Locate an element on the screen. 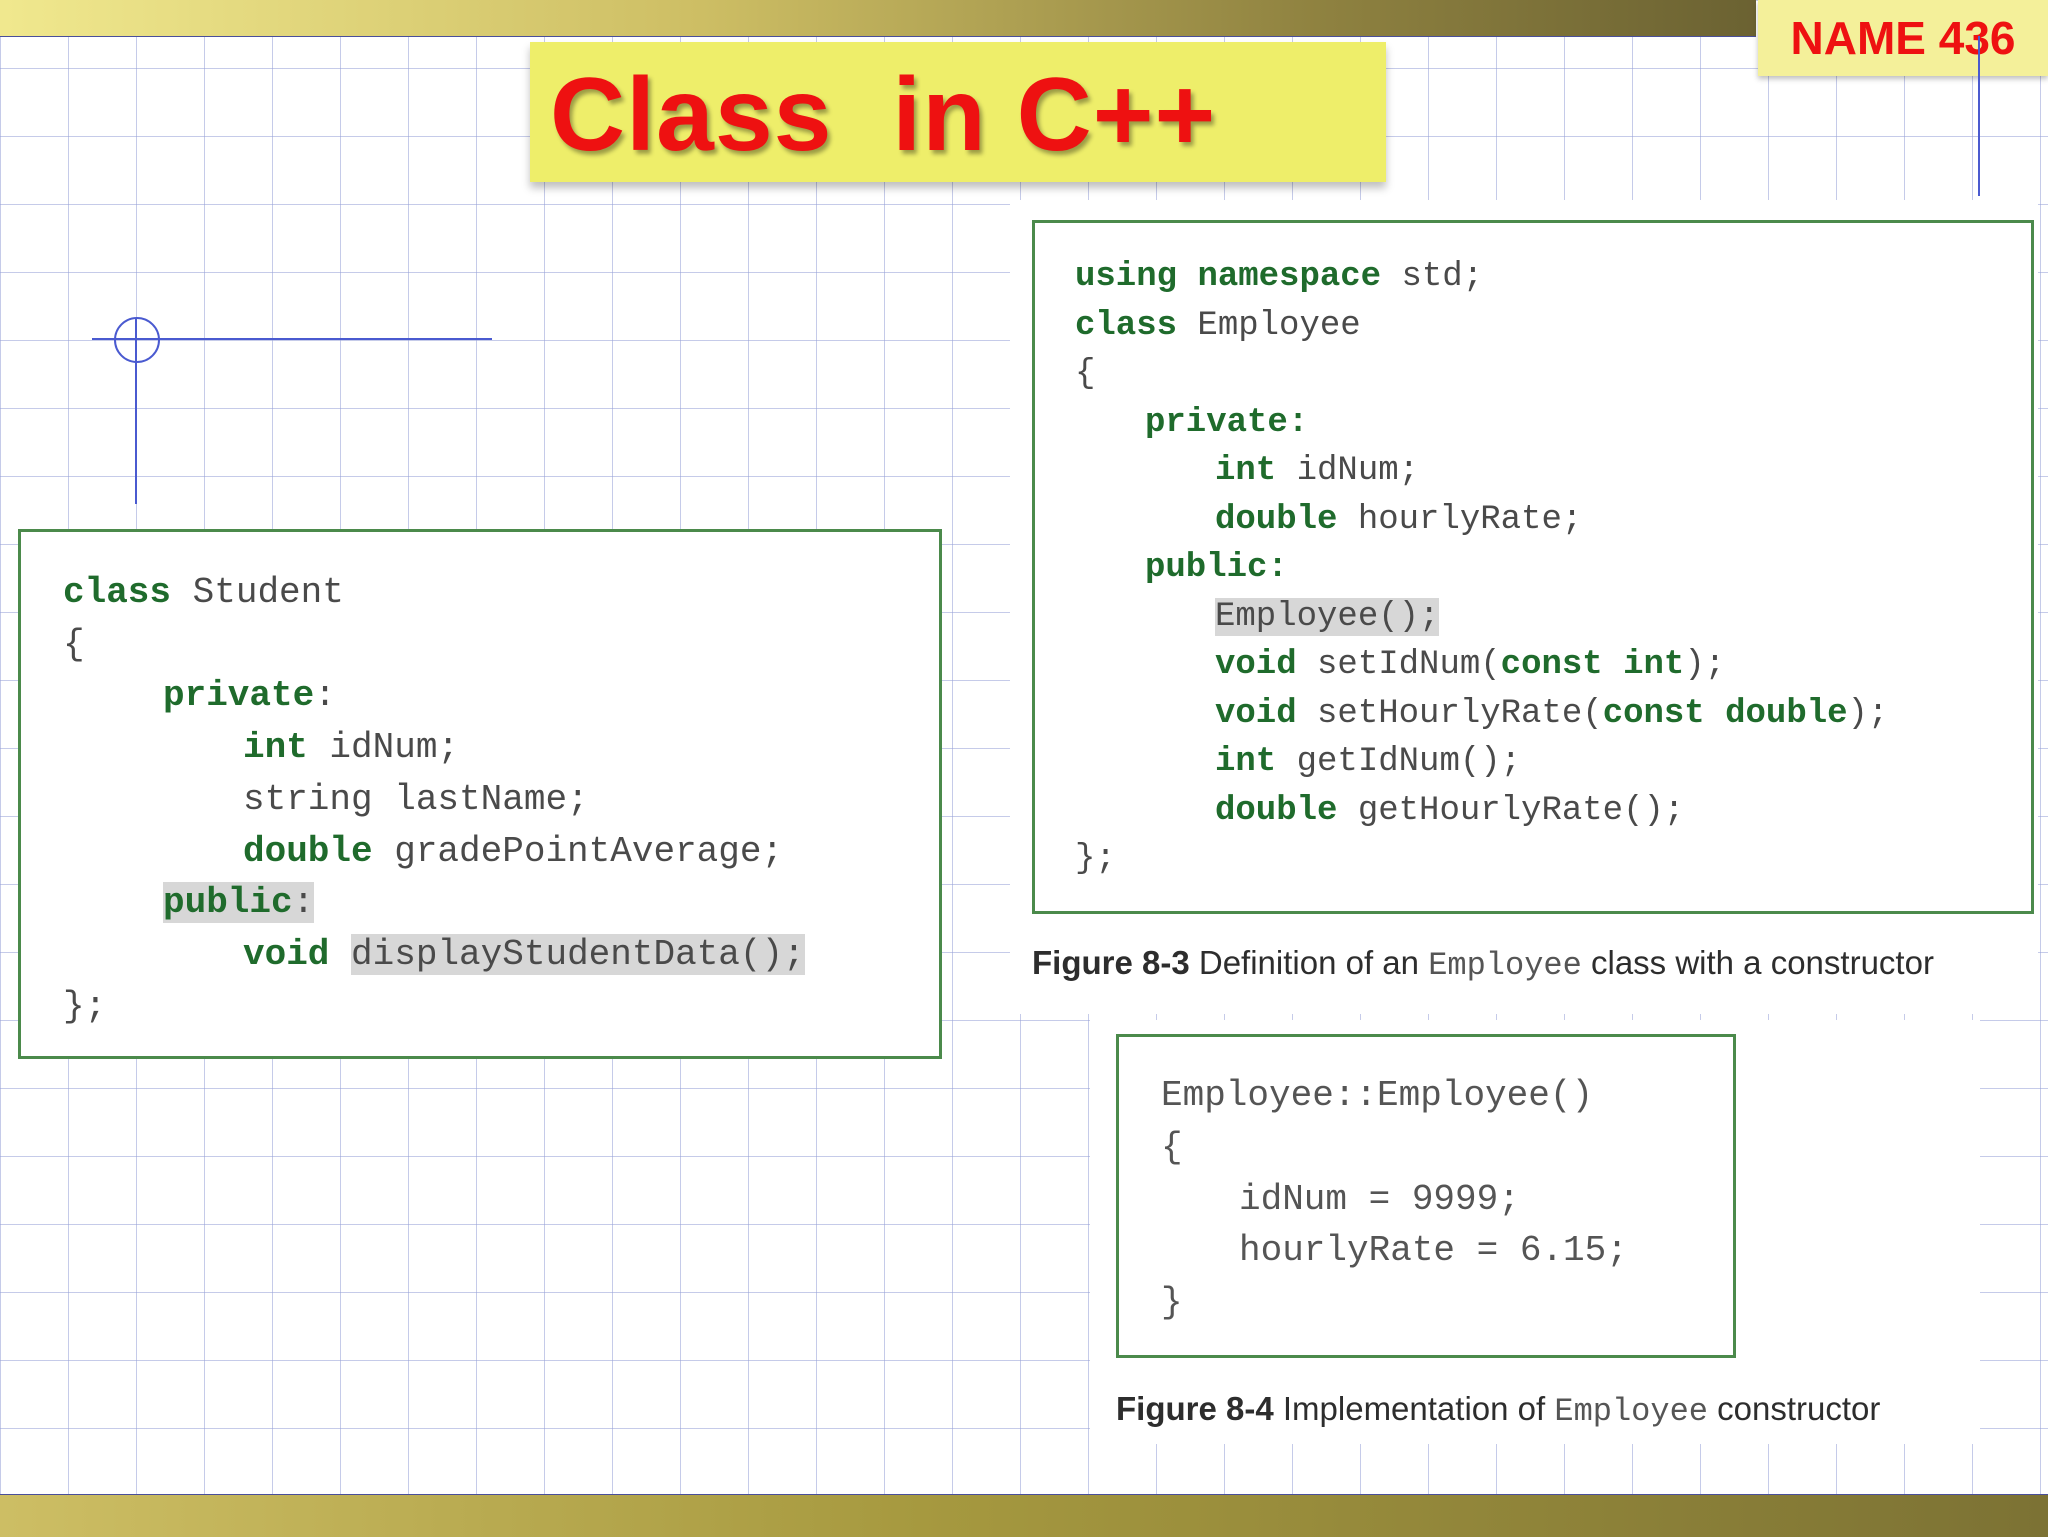 This screenshot has height=1537, width=2048. code-line: hourlyRate = 6.15; is located at coordinates (1433, 1250).